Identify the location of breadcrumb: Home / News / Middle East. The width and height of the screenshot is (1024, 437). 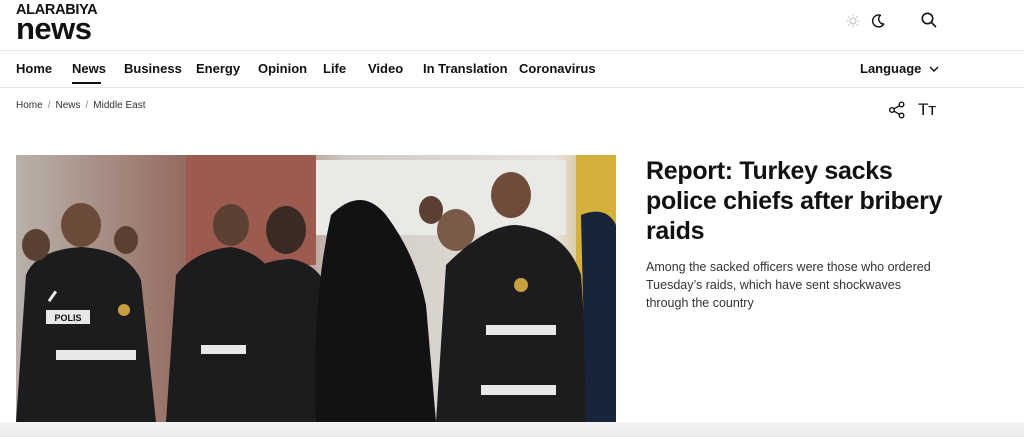
(81, 105).